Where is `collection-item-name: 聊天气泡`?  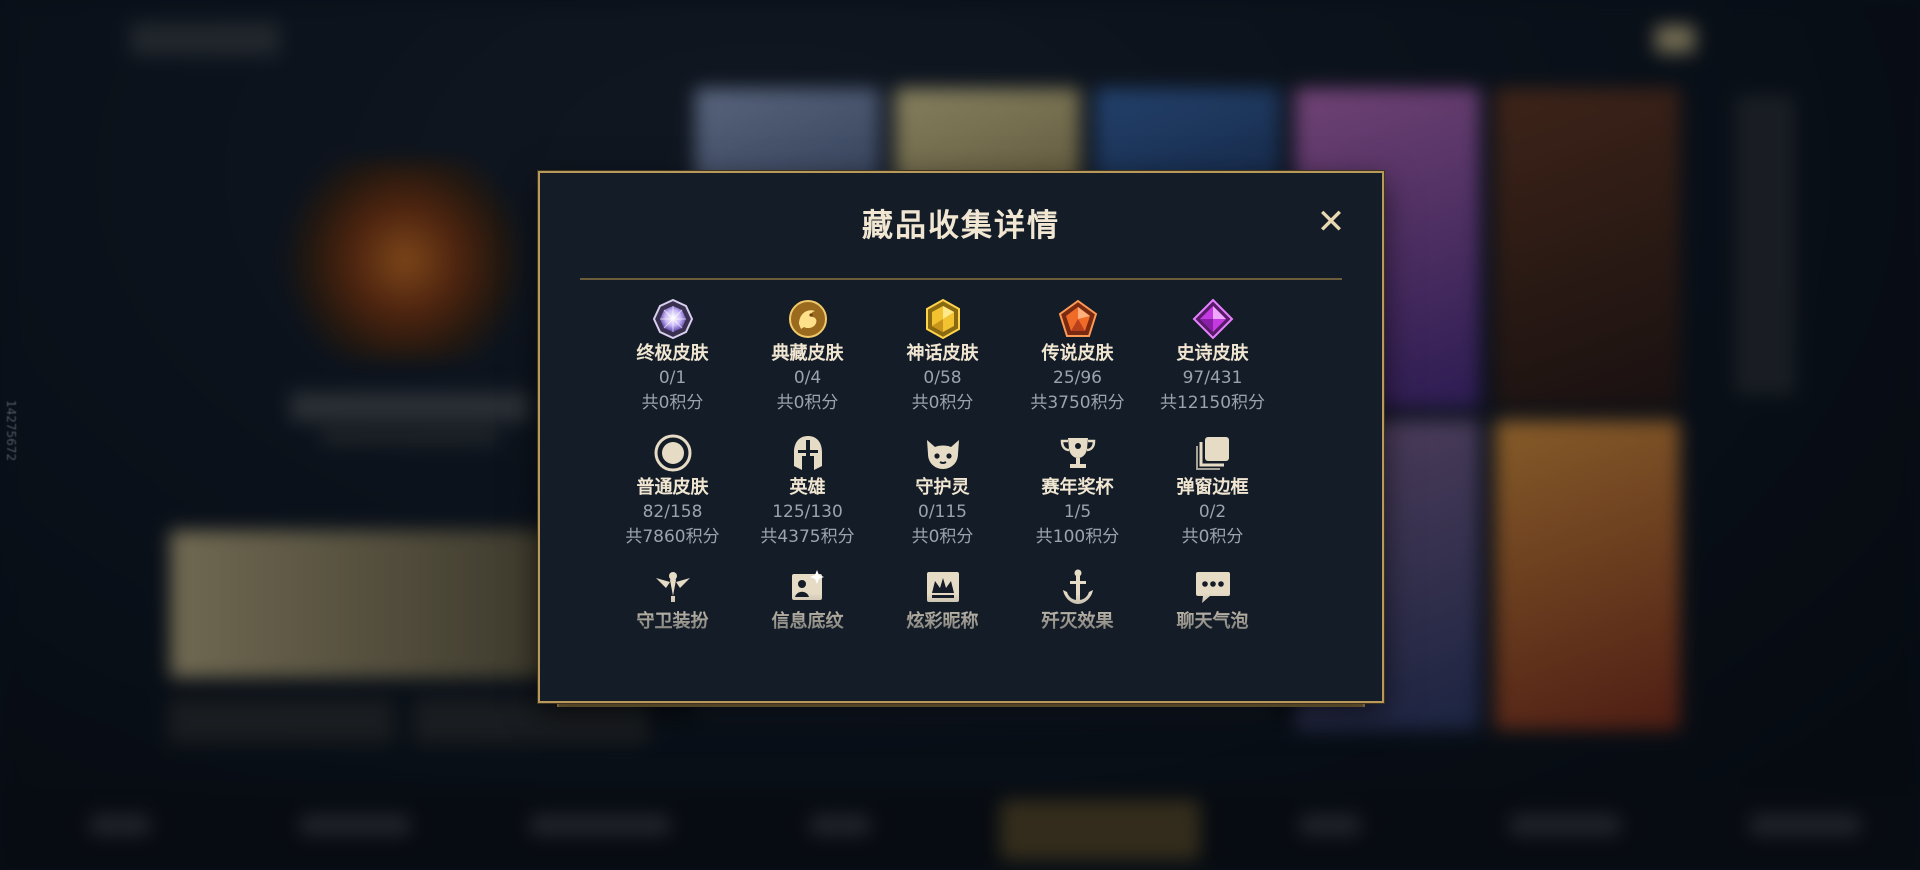
collection-item-name: 聊天气泡 is located at coordinates (1212, 621).